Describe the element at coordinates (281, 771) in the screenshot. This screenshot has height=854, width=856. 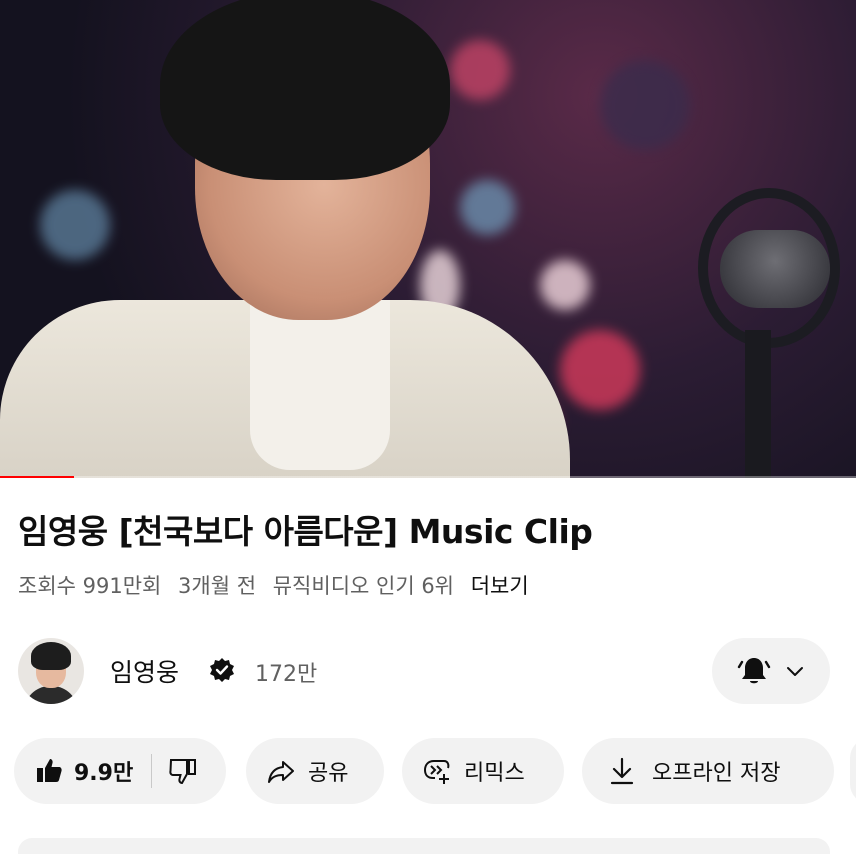
I see `share-icon` at that location.